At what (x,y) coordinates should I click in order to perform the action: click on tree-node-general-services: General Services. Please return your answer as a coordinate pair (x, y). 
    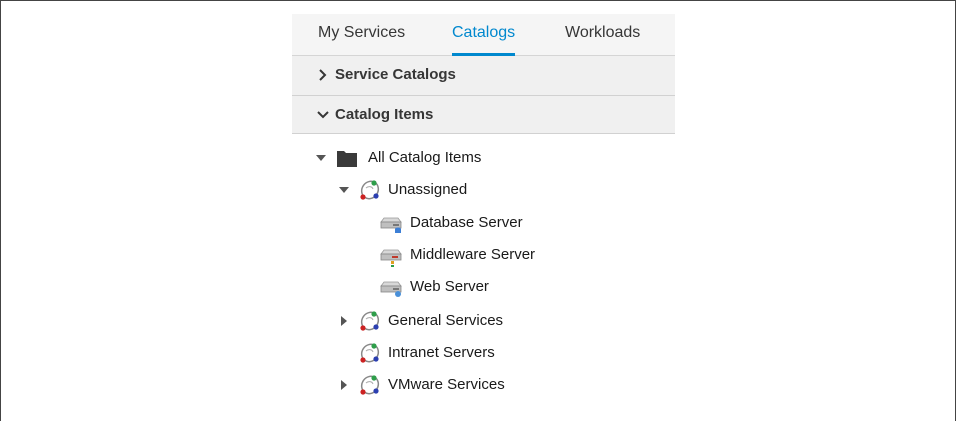
    Looking at the image, I should click on (483, 321).